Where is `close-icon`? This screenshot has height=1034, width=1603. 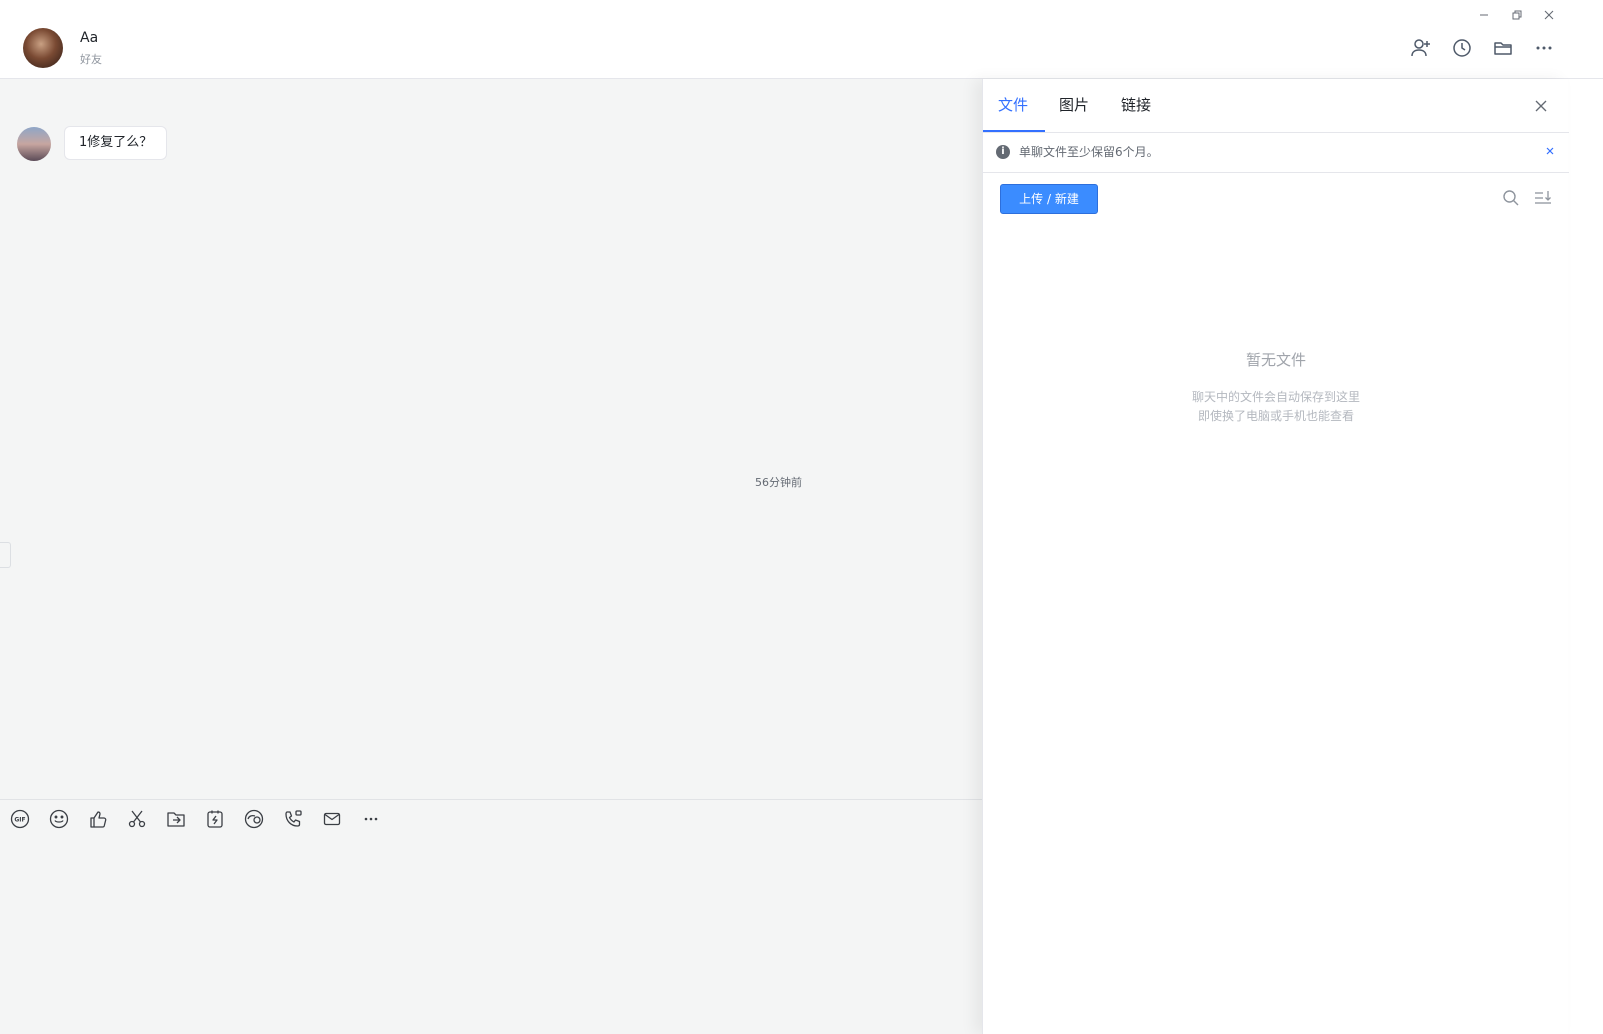 close-icon is located at coordinates (1549, 15).